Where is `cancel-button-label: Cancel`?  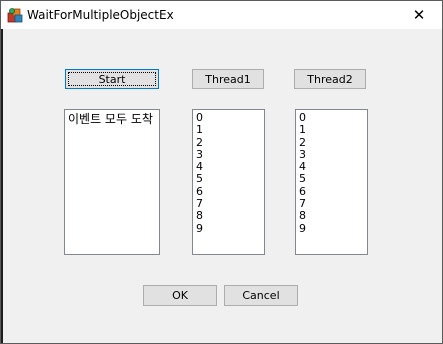 cancel-button-label: Cancel is located at coordinates (261, 295).